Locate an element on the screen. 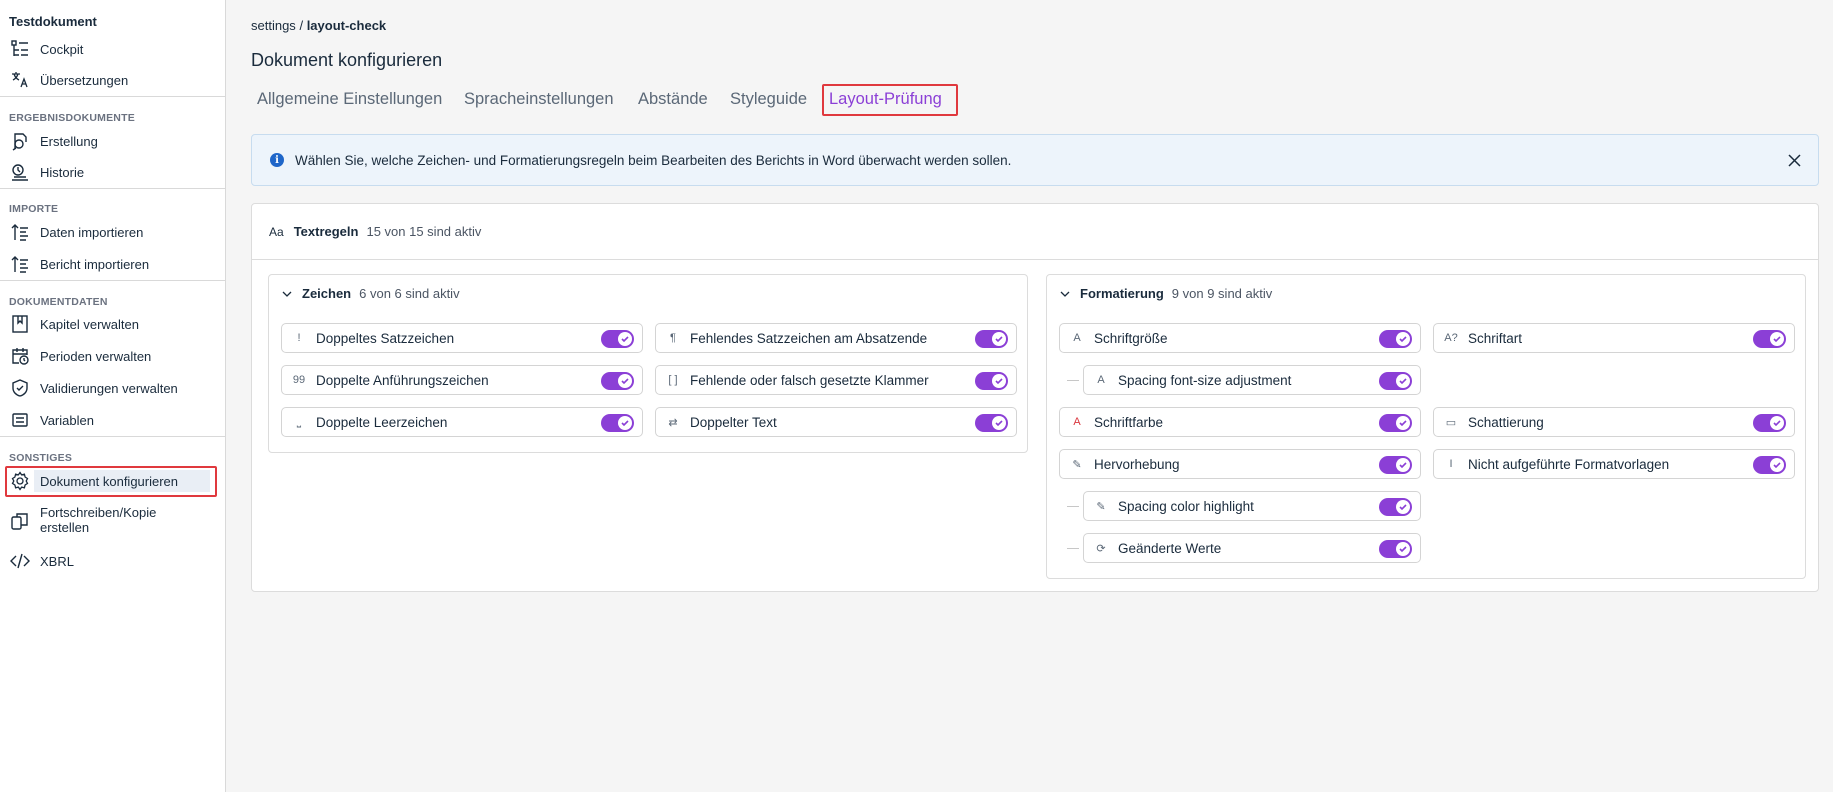 Image resolution: width=1833 pixels, height=792 pixels. sidebar-item-fortschreiben: Fortschreiben/Kopie erstellen is located at coordinates (99, 522).